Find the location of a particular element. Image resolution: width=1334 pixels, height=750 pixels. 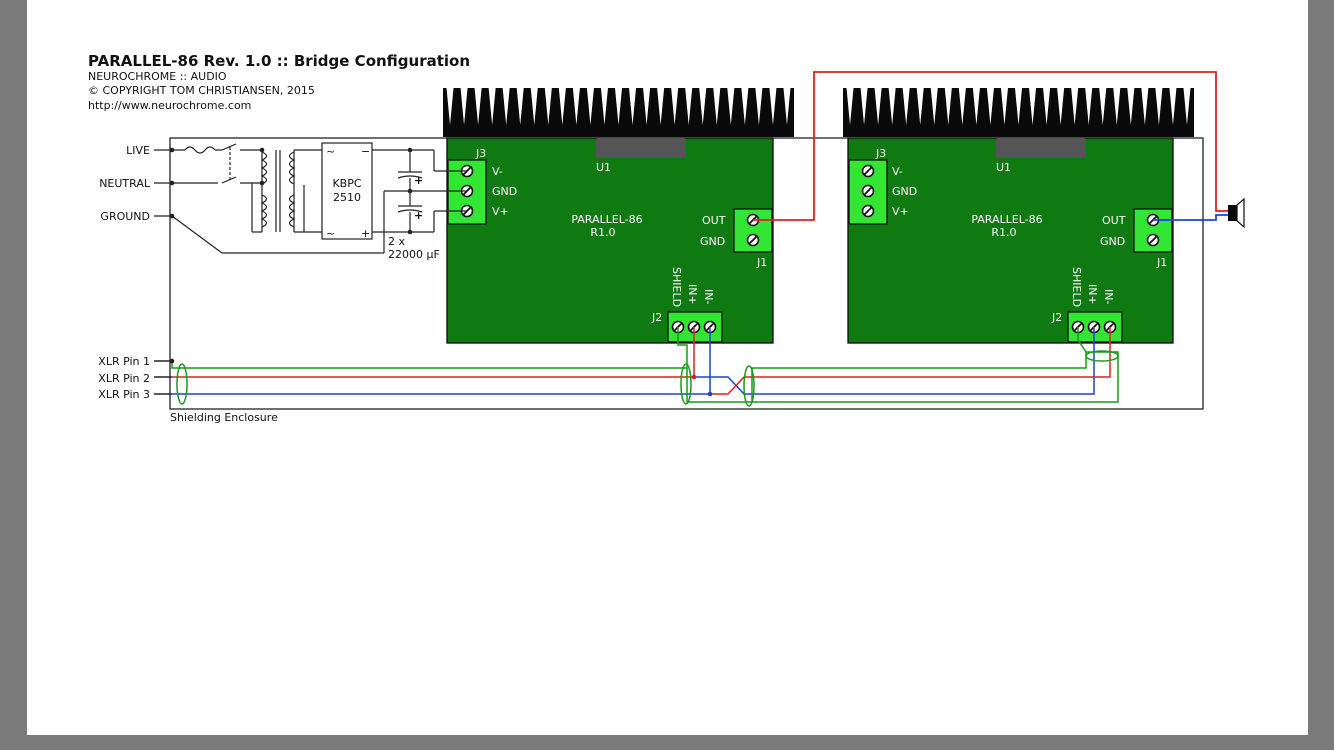

chip-u1-right is located at coordinates (1041, 148).